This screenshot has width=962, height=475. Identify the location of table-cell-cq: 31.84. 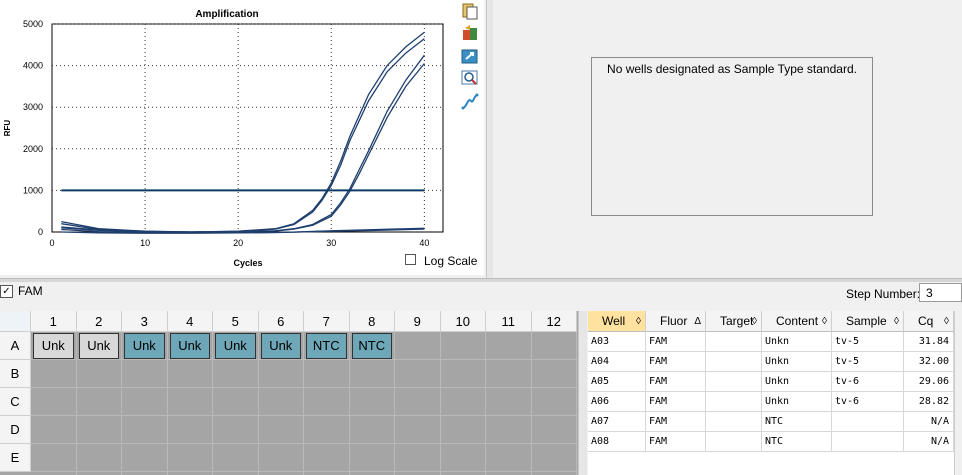
(929, 342).